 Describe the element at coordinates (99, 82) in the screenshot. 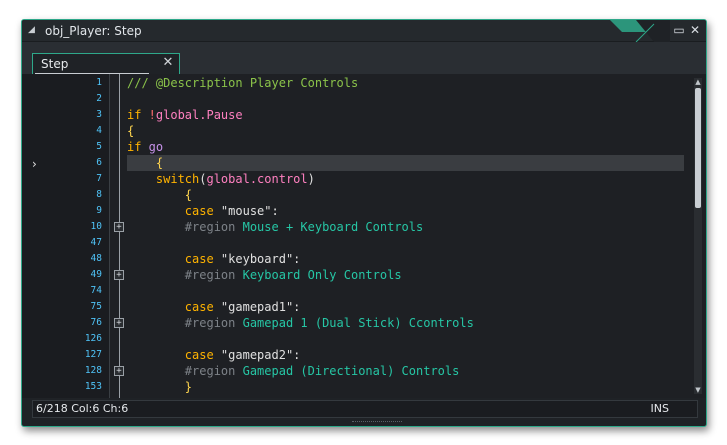

I see `line-number: 1` at that location.